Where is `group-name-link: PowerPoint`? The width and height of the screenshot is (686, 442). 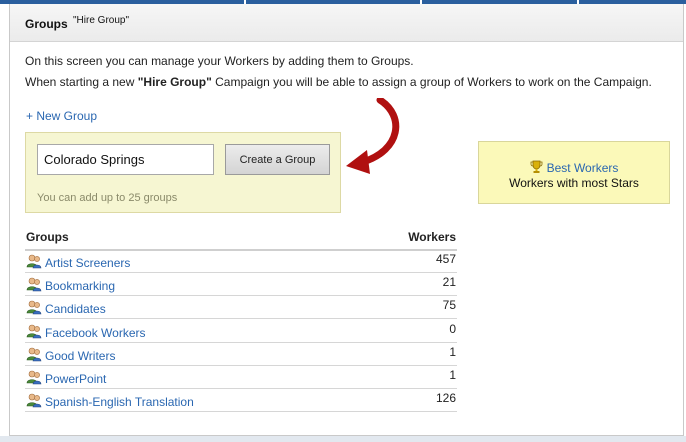 group-name-link: PowerPoint is located at coordinates (75, 379).